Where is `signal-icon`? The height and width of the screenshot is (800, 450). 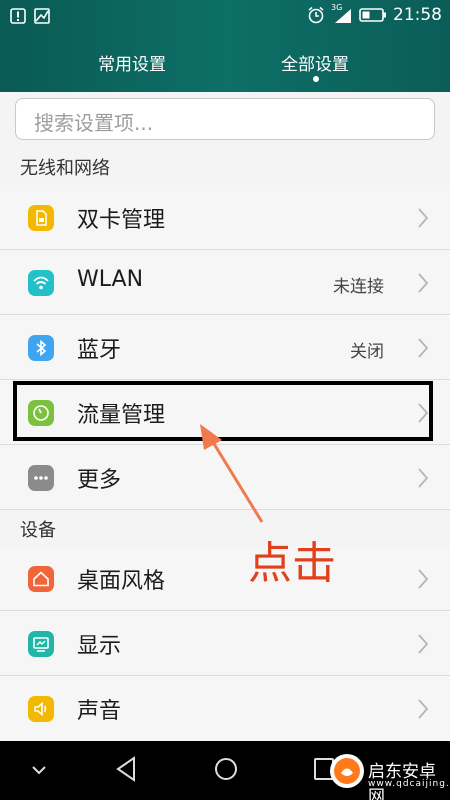 signal-icon is located at coordinates (343, 16).